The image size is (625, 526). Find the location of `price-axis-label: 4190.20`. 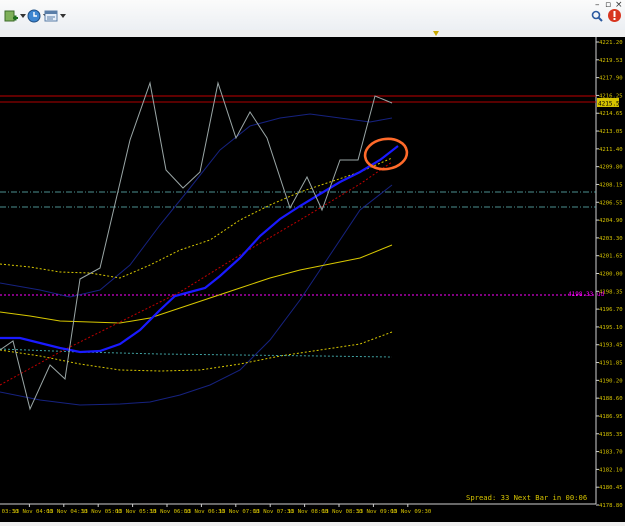

price-axis-label: 4190.20 is located at coordinates (611, 381).